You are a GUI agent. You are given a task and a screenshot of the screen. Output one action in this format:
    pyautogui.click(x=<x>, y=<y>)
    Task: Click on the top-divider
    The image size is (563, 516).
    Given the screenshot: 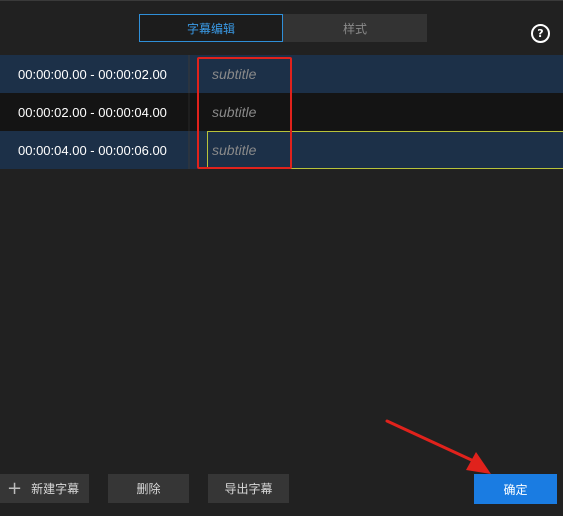 What is the action you would take?
    pyautogui.click(x=281, y=0)
    